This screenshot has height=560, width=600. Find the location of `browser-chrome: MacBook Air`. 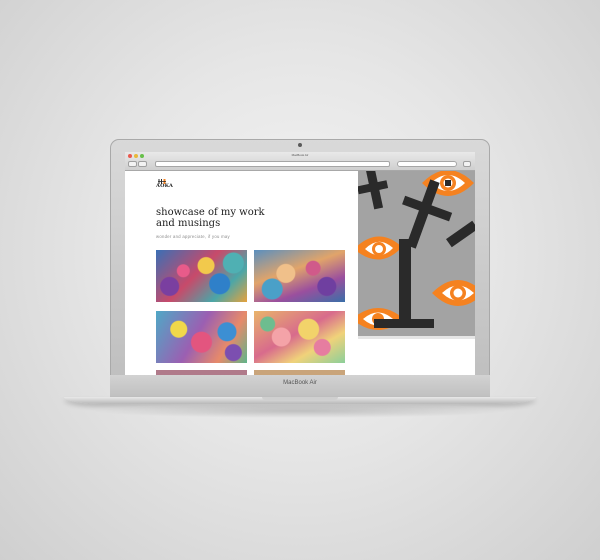

browser-chrome: MacBook Air is located at coordinates (300, 161).